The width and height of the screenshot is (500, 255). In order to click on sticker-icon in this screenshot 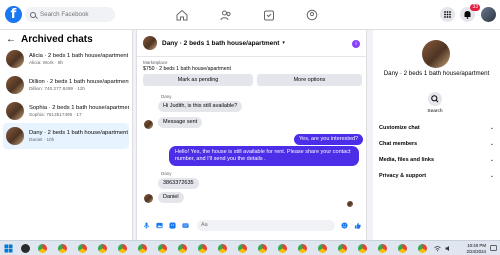, I will do `click(172, 225)`.